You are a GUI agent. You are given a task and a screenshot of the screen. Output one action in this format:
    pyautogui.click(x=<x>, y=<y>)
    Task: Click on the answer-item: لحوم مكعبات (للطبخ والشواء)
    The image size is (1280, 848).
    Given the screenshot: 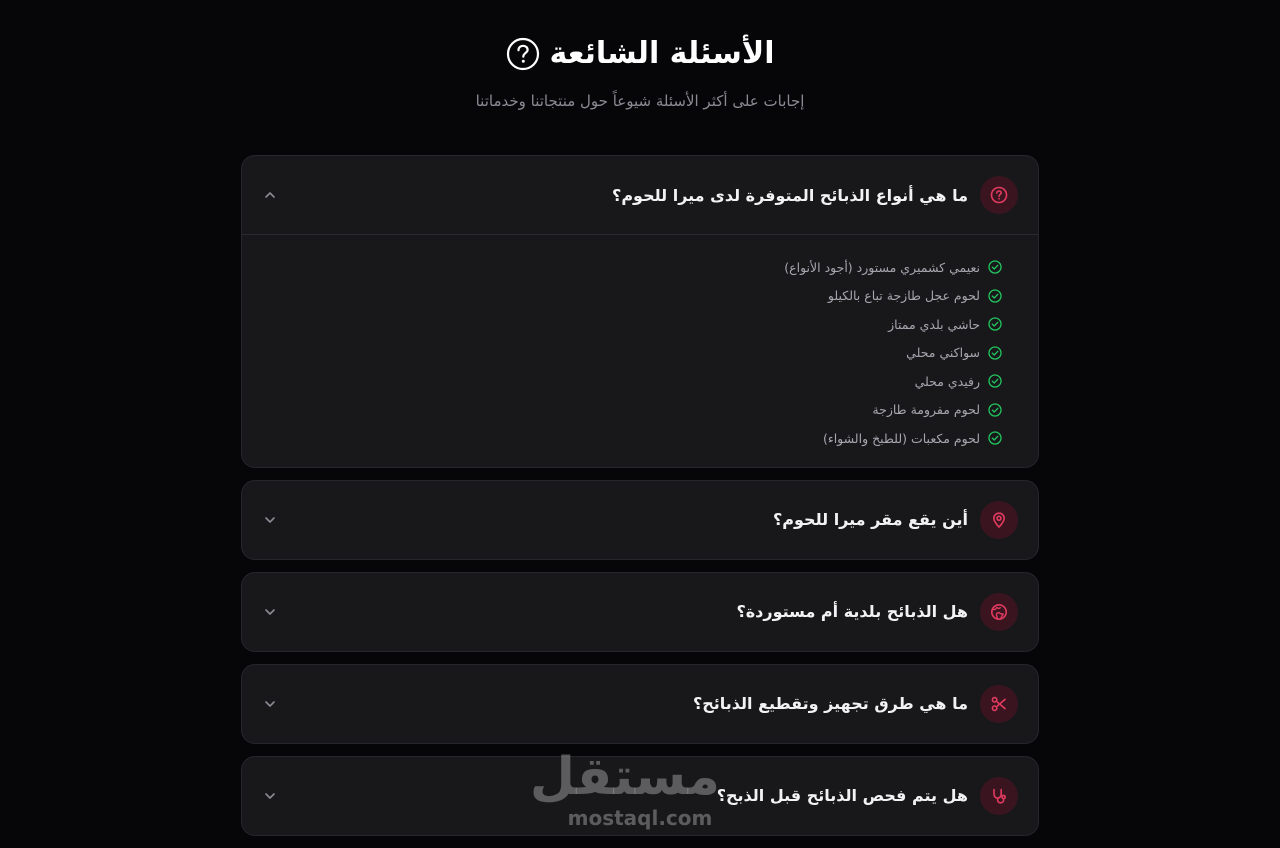 What is the action you would take?
    pyautogui.click(x=632, y=438)
    